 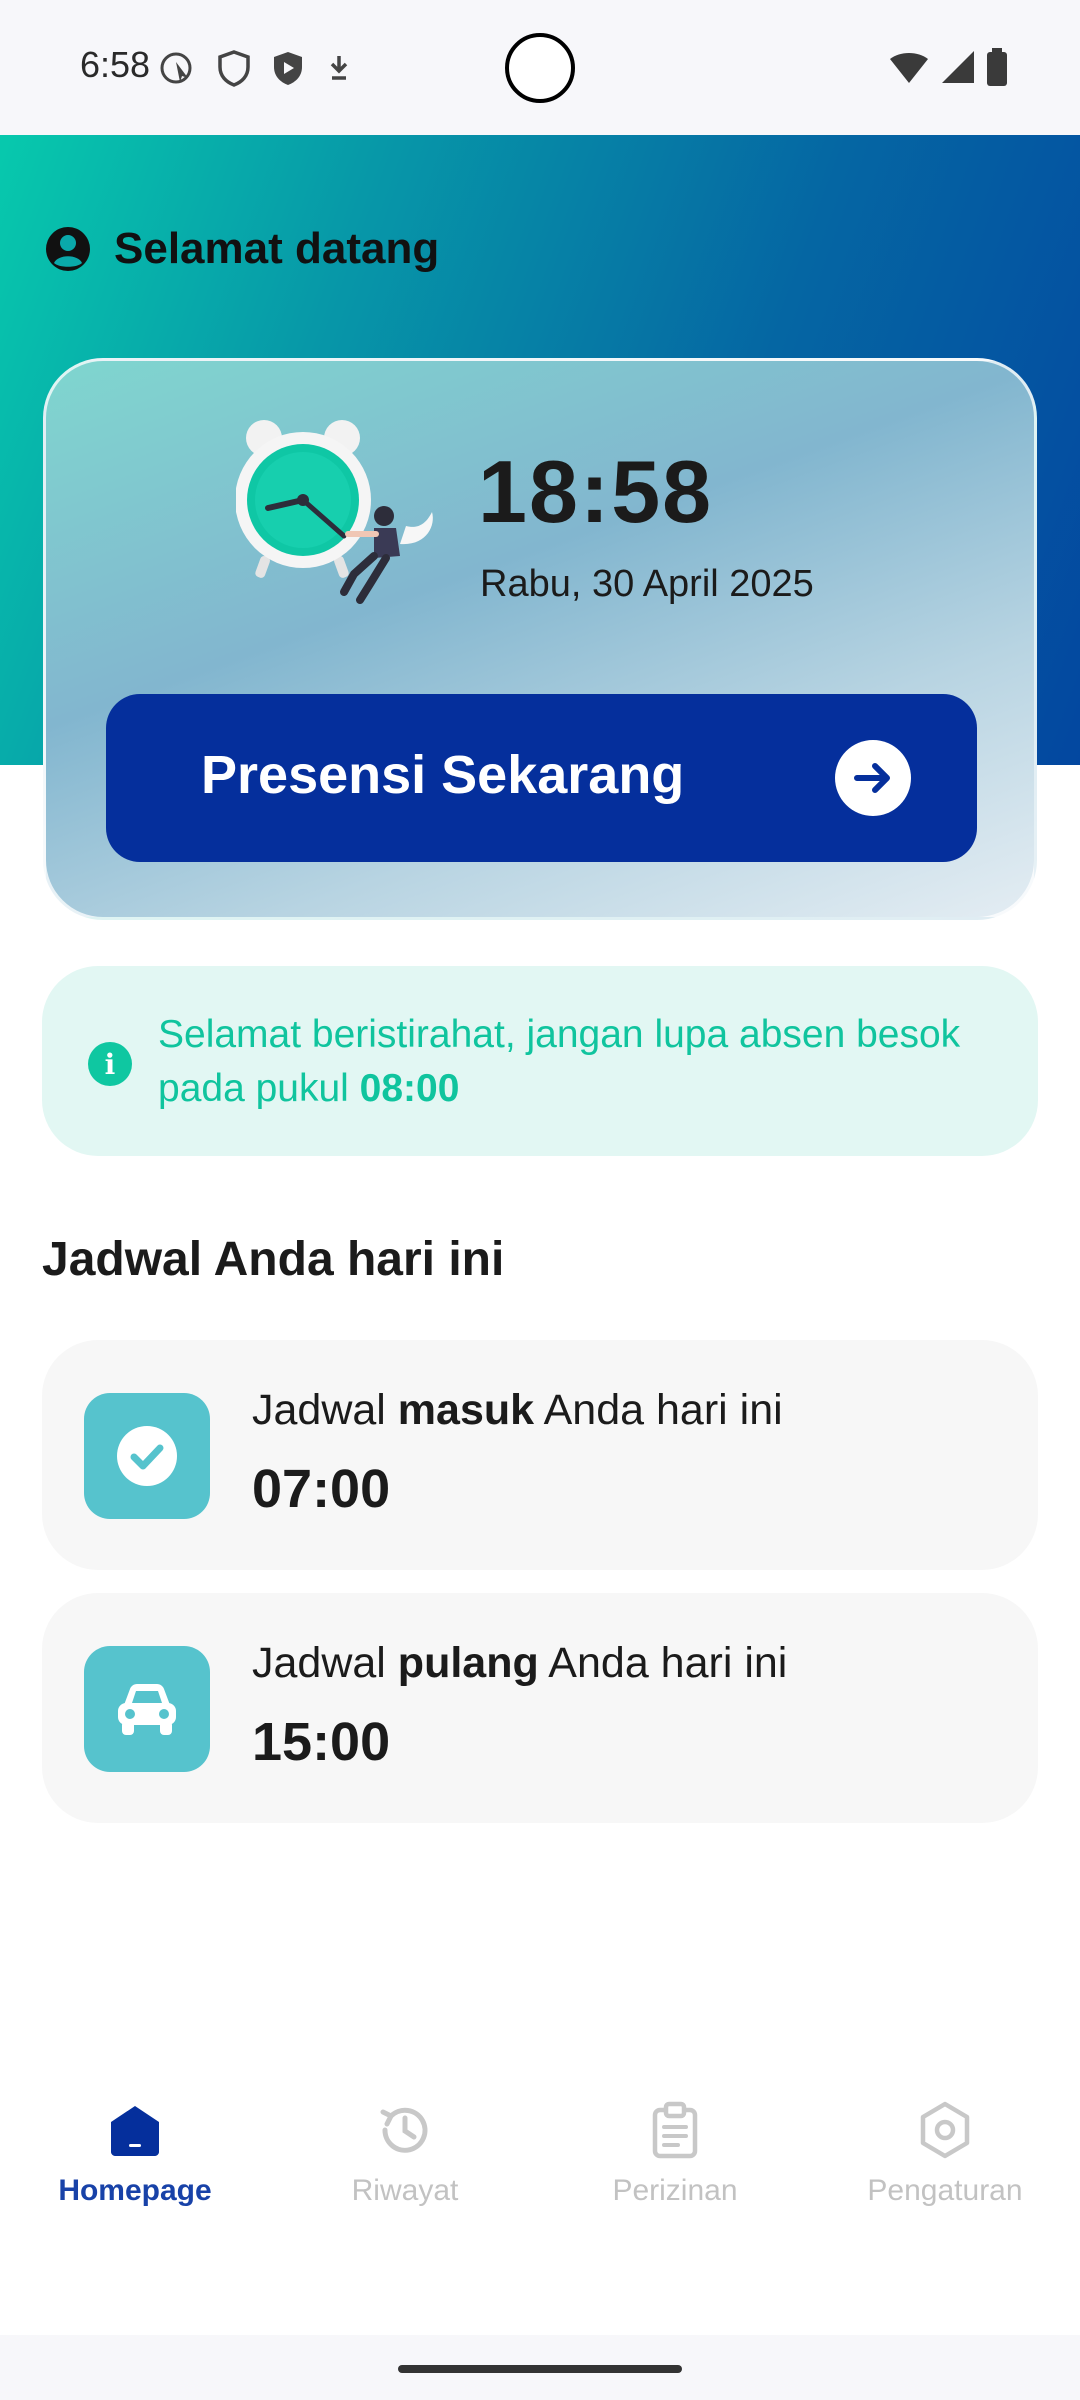 I want to click on schedule-label-emphasis: masuk, so click(x=466, y=1410).